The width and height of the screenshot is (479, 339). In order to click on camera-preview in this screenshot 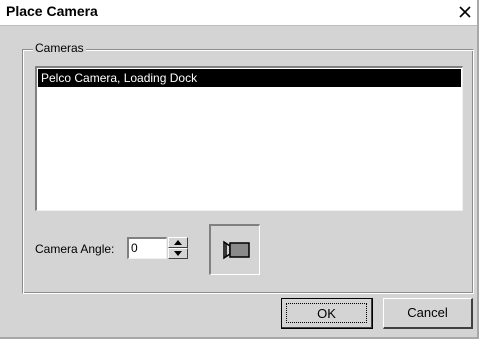, I will do `click(234, 249)`.